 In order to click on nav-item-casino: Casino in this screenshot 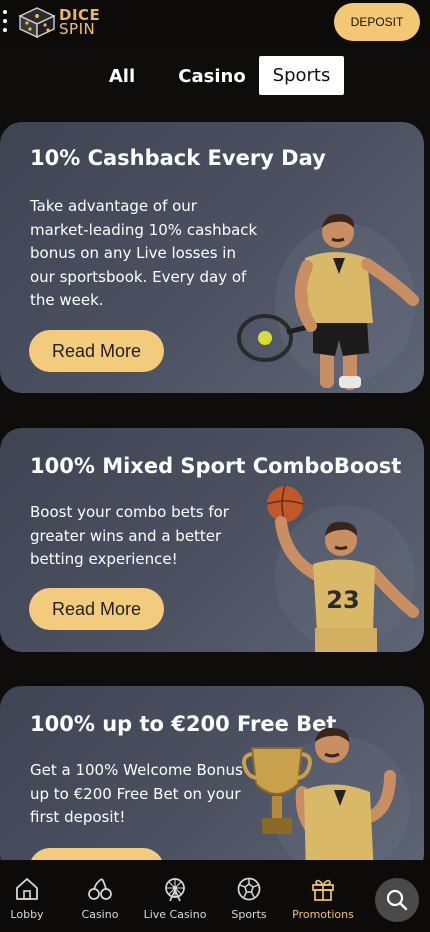, I will do `click(100, 896)`.